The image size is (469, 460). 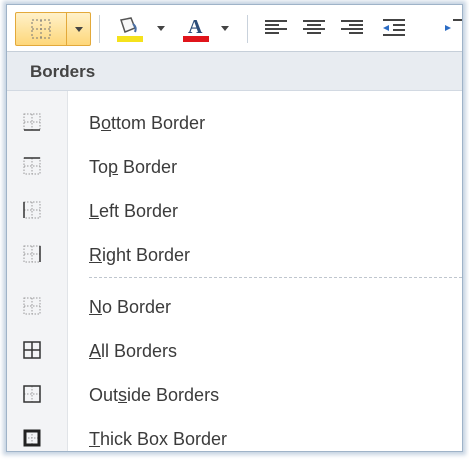 What do you see at coordinates (154, 395) in the screenshot?
I see `menu-item-label: Outside Borders` at bounding box center [154, 395].